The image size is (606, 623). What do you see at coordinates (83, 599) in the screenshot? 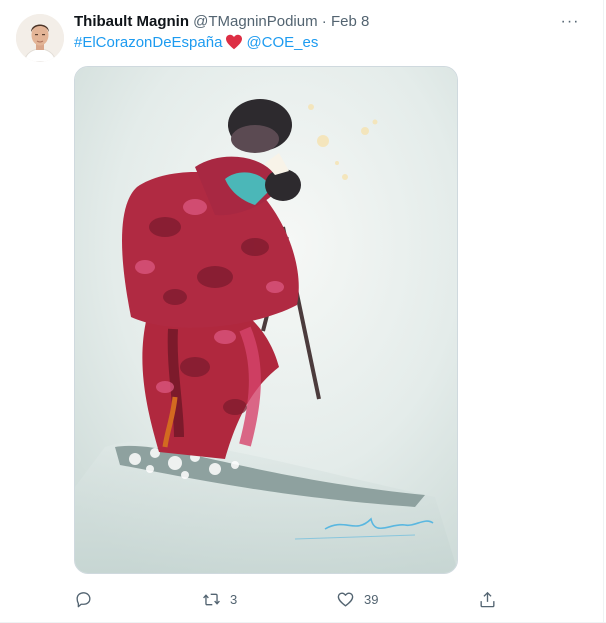
I see `reply-icon` at bounding box center [83, 599].